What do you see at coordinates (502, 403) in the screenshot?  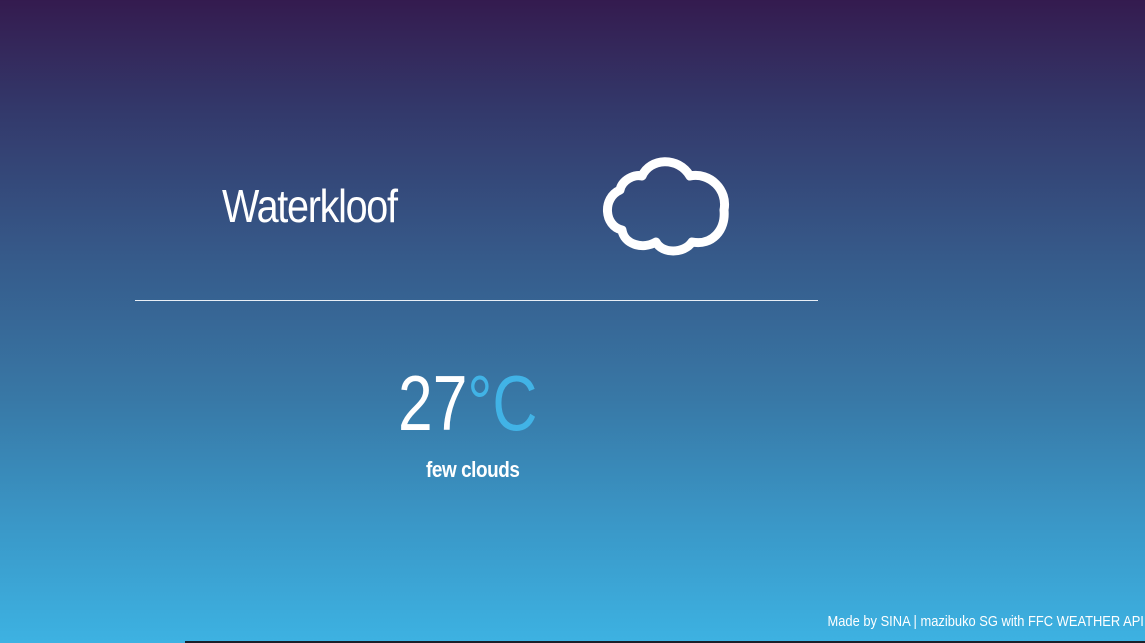 I see `temperature-unit: °C` at bounding box center [502, 403].